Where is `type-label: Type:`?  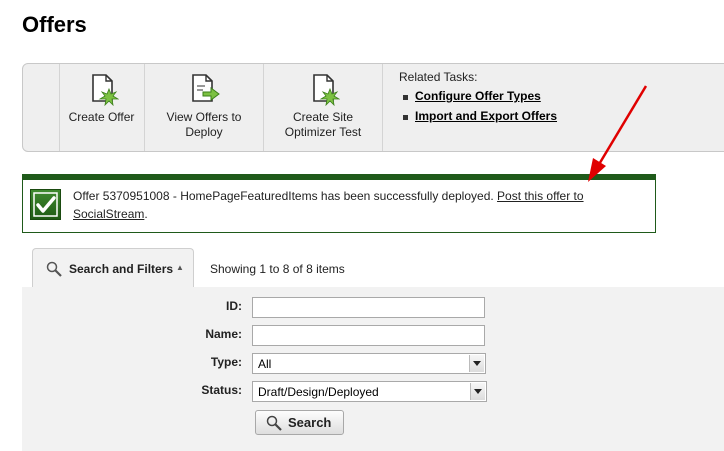 type-label: Type: is located at coordinates (226, 362).